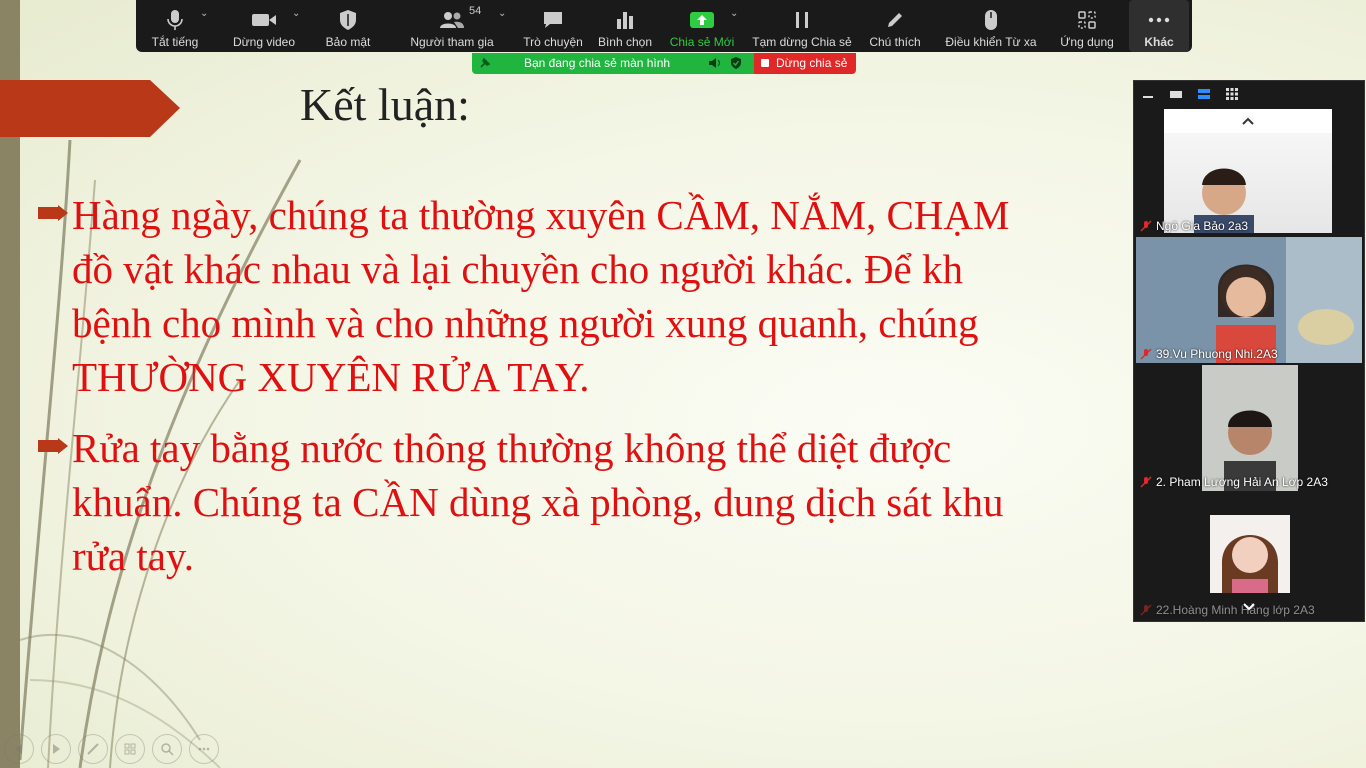 The height and width of the screenshot is (768, 1366). What do you see at coordinates (111, 749) in the screenshot?
I see `slide-navigation` at bounding box center [111, 749].